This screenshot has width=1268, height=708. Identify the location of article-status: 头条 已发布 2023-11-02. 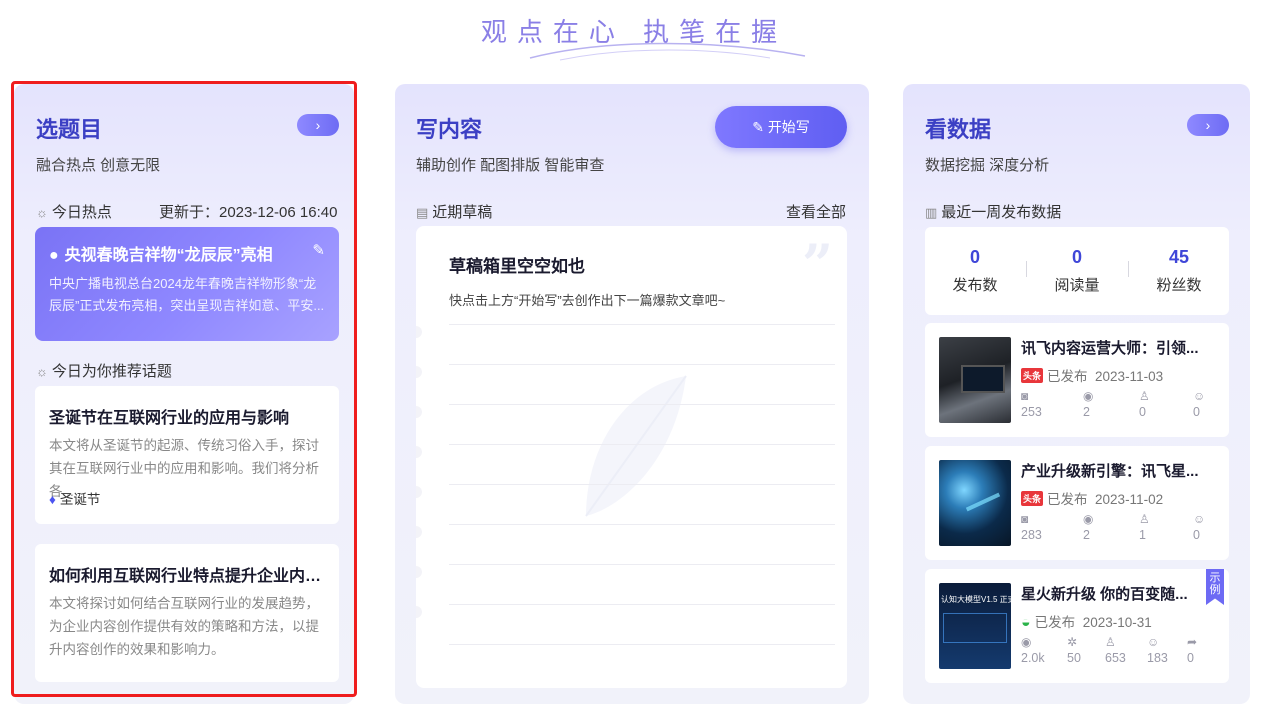
(1092, 499).